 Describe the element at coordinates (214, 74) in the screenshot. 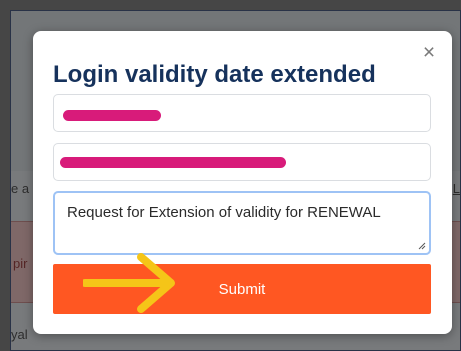

I see `modal-title: Login validity date extended` at that location.